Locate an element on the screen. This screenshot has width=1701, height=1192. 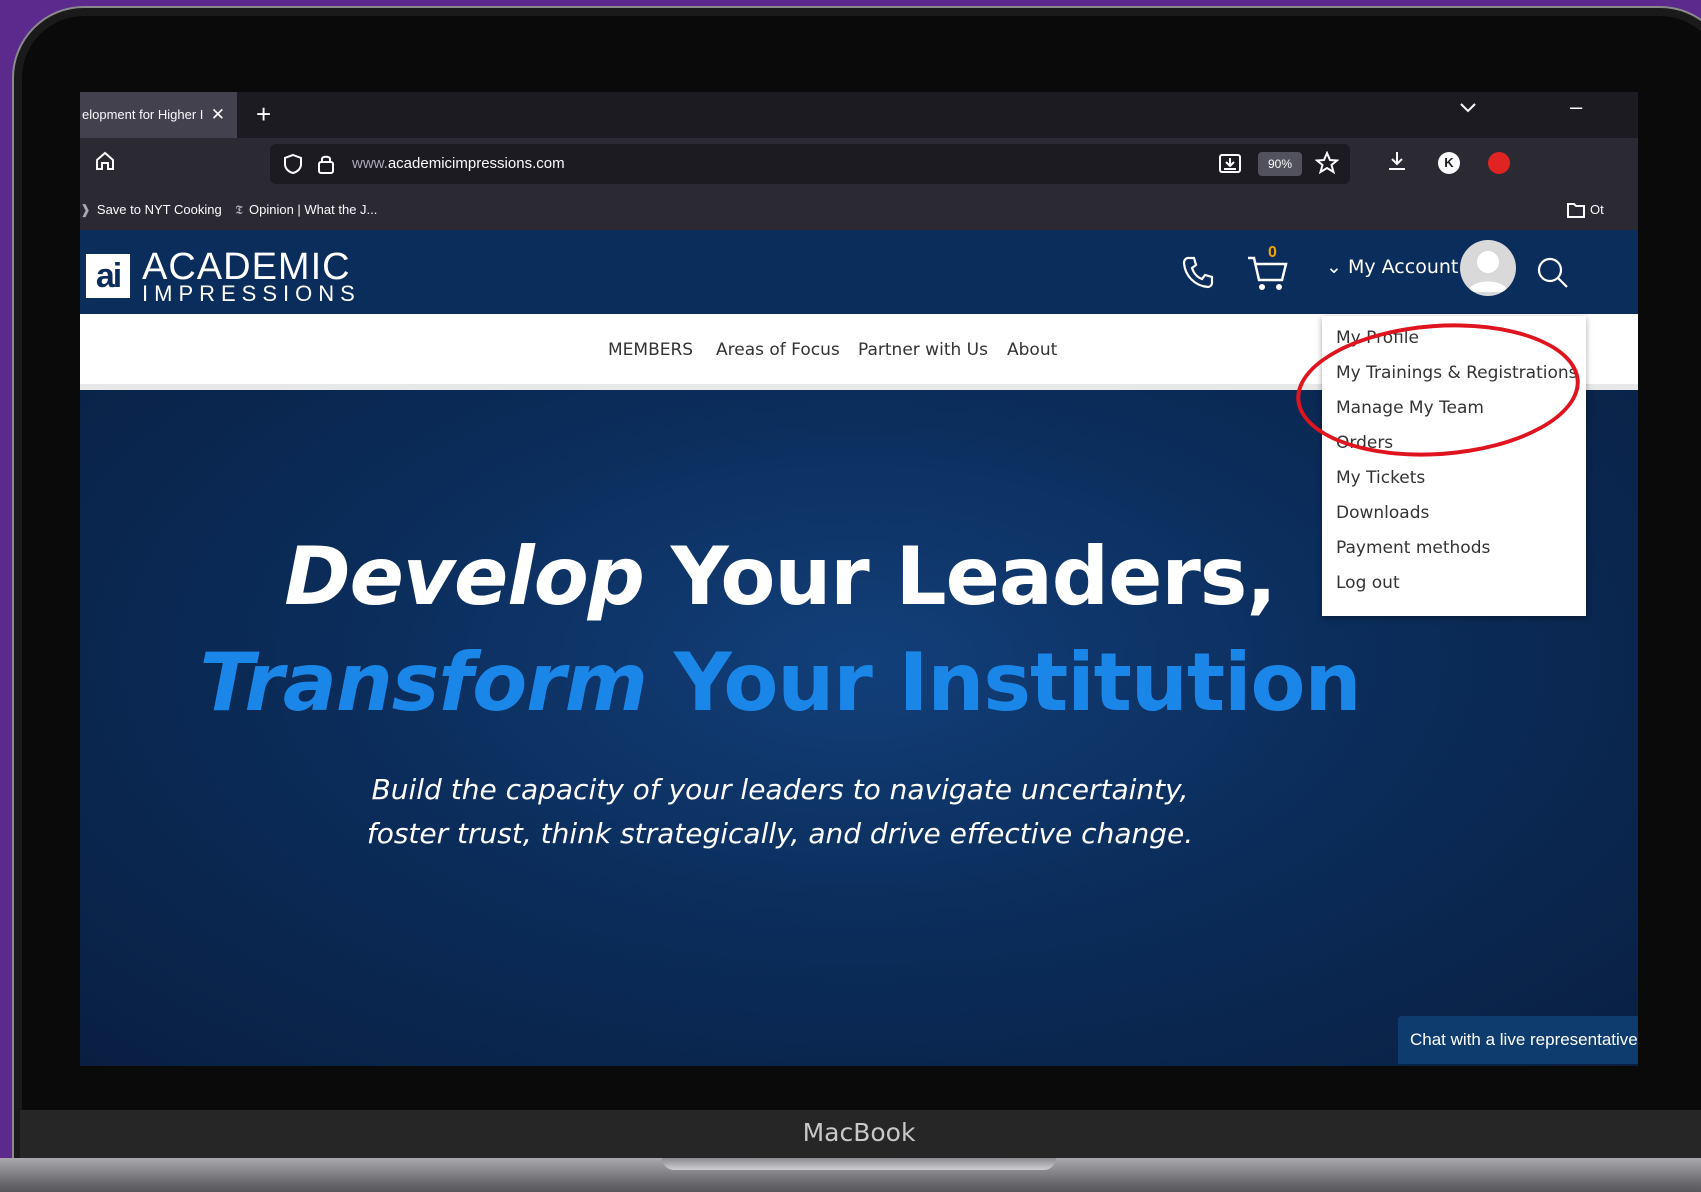
menu-item-downloads: Downloads is located at coordinates (1382, 513).